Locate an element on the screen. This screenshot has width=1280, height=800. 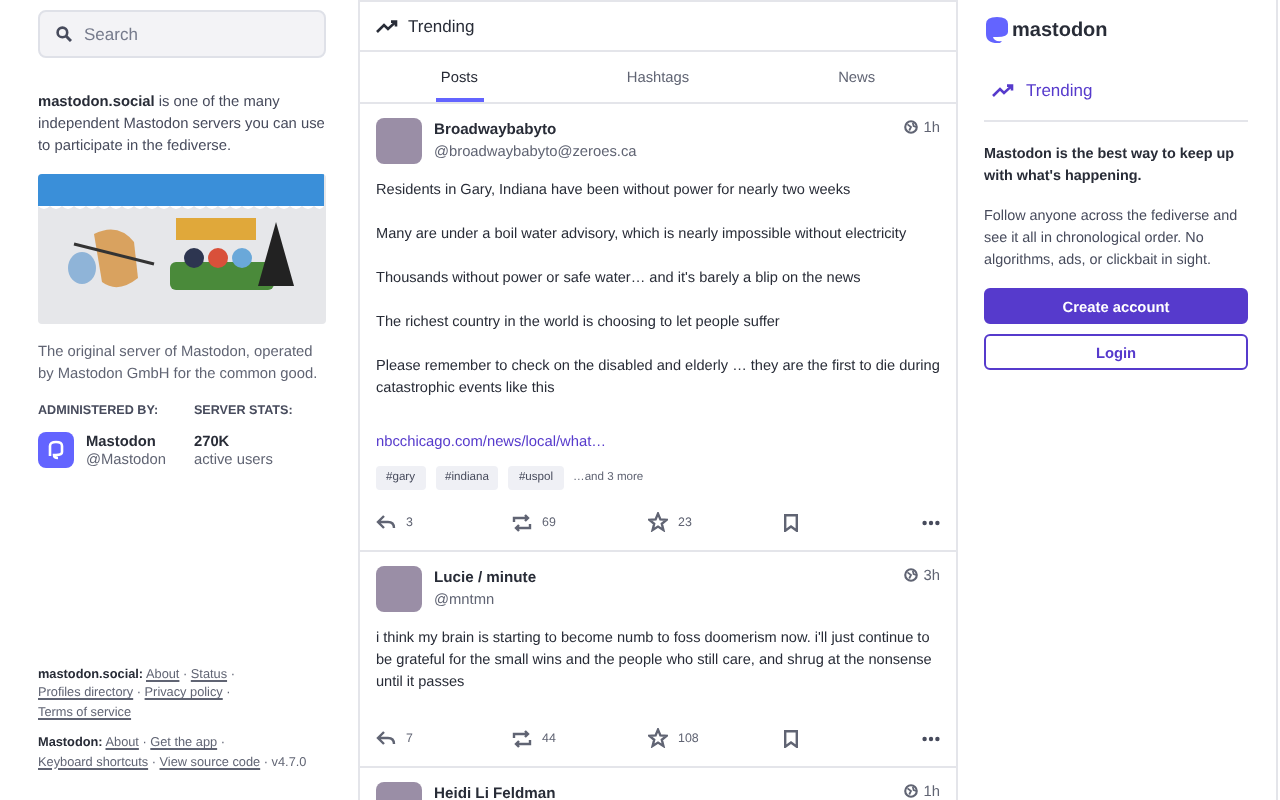
feed-title: Trending is located at coordinates (441, 26).